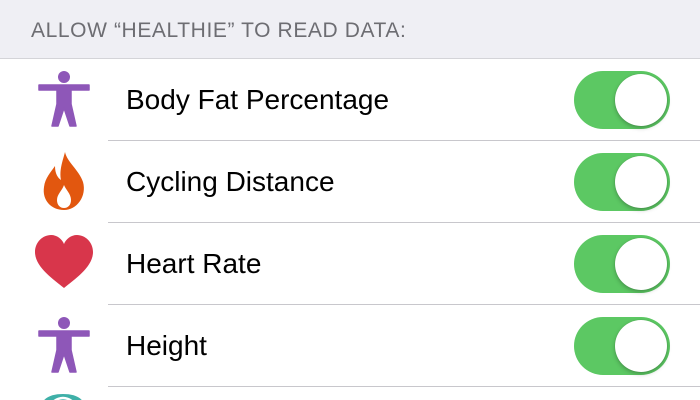 The image size is (700, 400). Describe the element at coordinates (230, 181) in the screenshot. I see `row-label: Cycling Distance` at that location.